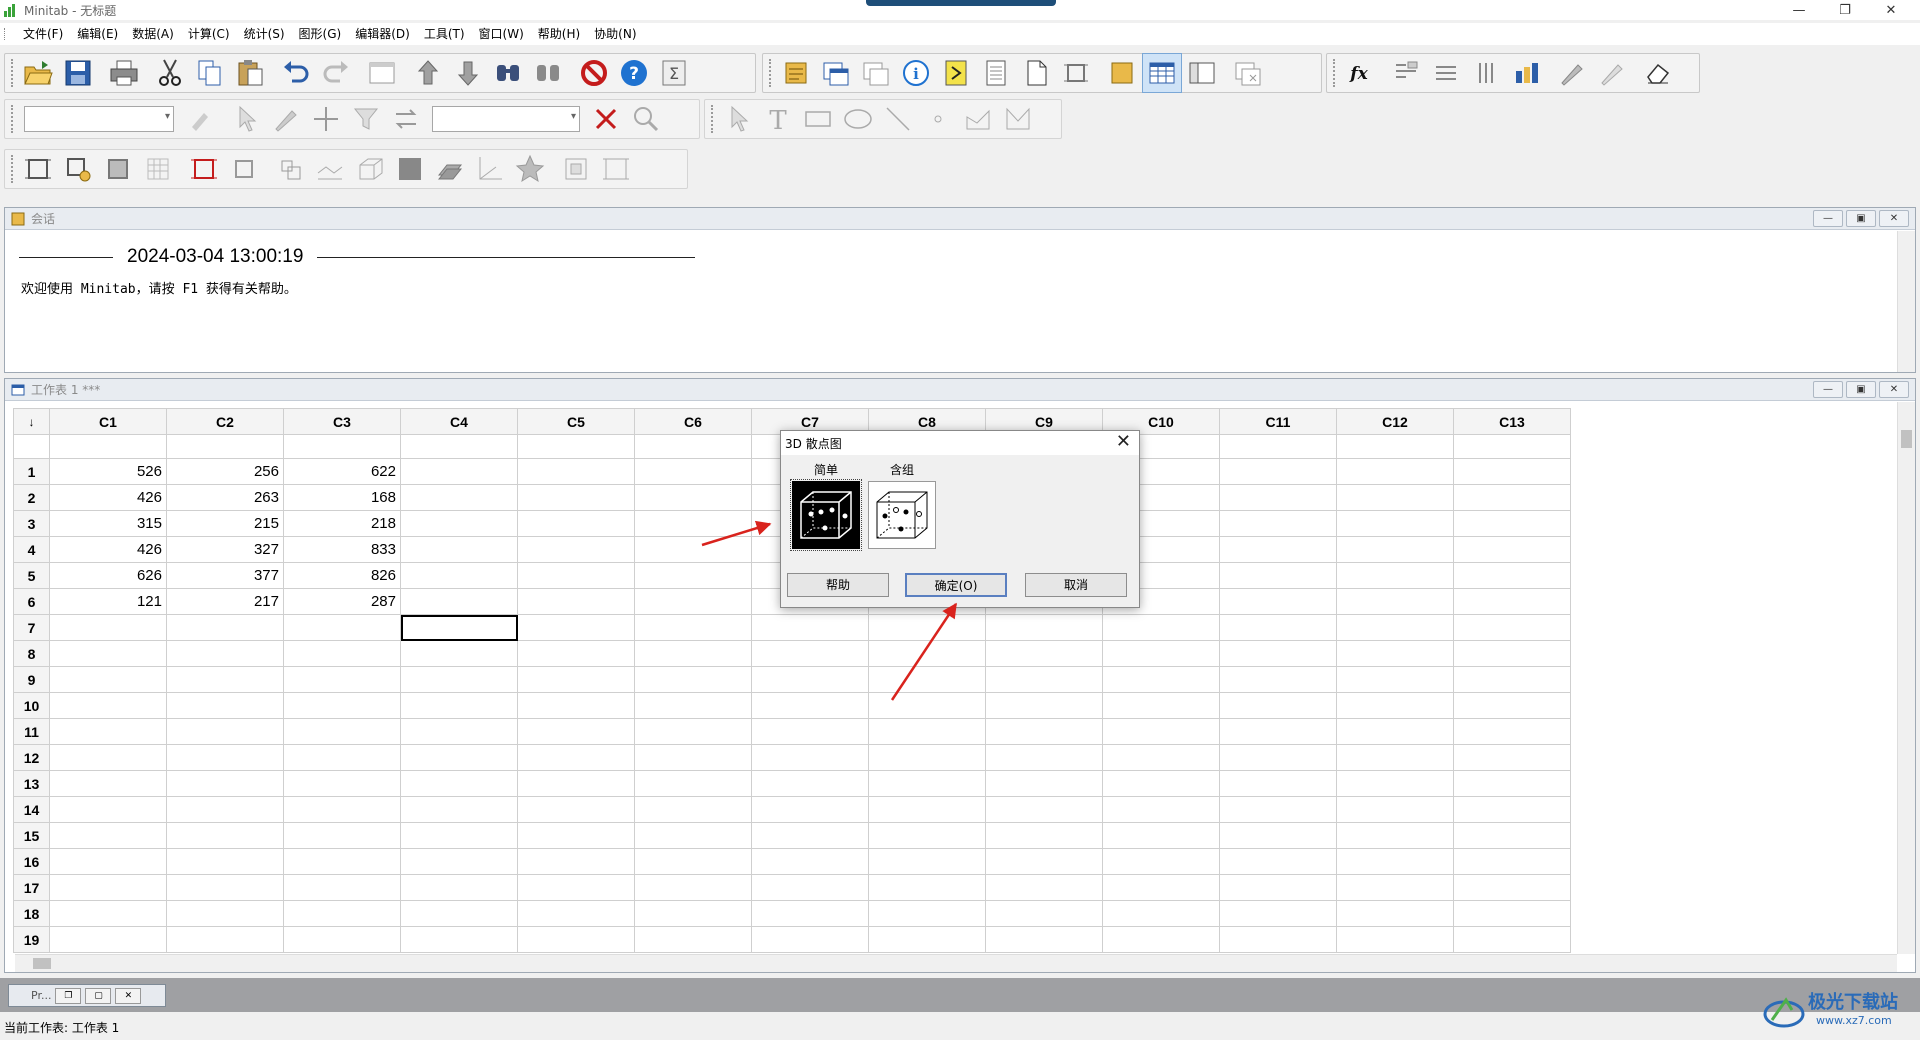 The width and height of the screenshot is (1920, 1040). I want to click on polyline-tool-icon, so click(978, 119).